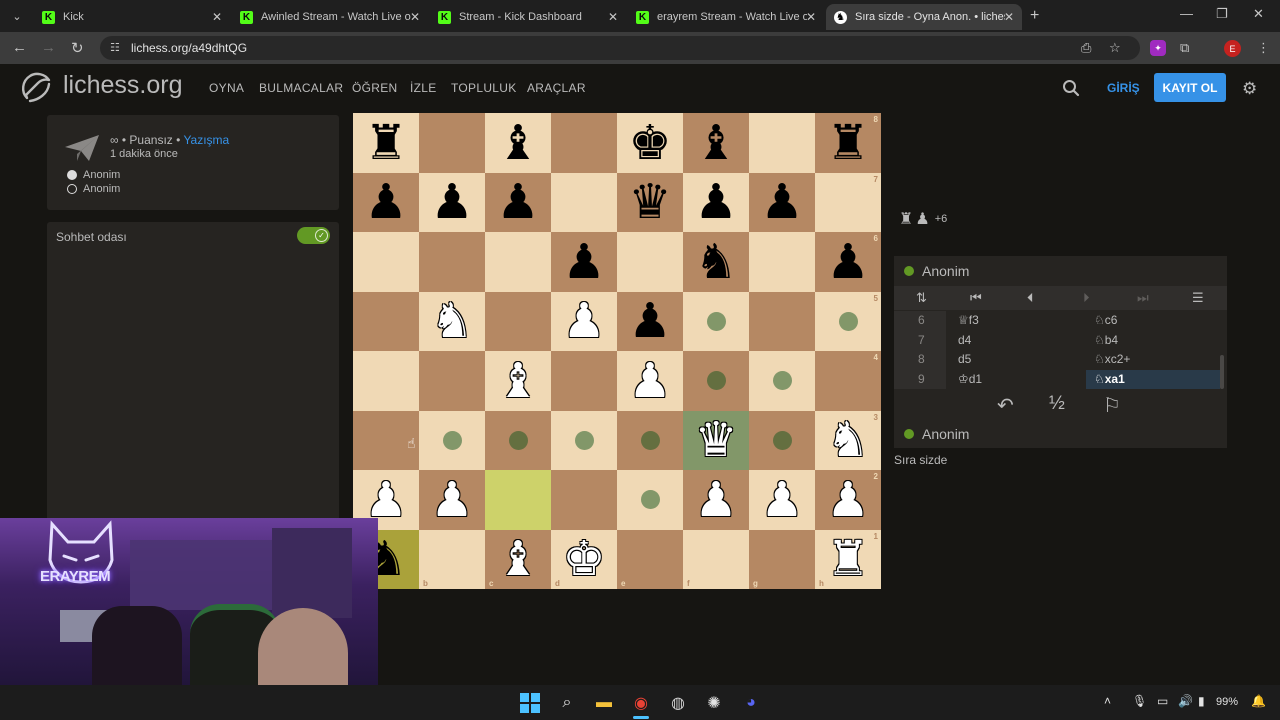  What do you see at coordinates (1139, 701) in the screenshot?
I see `microphone-icon: 🎙` at bounding box center [1139, 701].